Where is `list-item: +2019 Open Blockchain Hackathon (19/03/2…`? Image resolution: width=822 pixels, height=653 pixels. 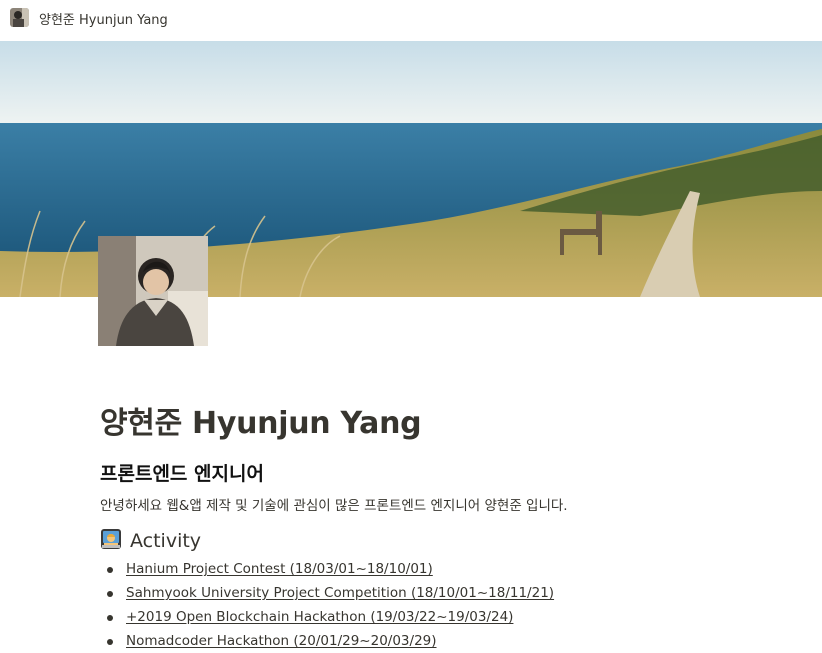 list-item: +2019 Open Blockchain Hackathon (19/03/2… is located at coordinates (327, 617).